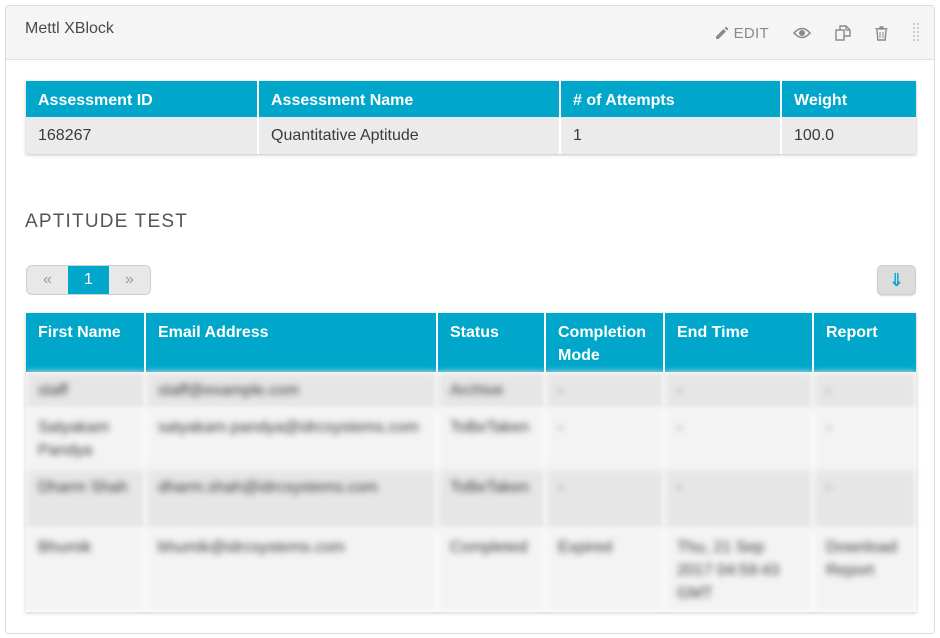 The image size is (940, 638). What do you see at coordinates (142, 135) in the screenshot?
I see `assessment-id: 168267` at bounding box center [142, 135].